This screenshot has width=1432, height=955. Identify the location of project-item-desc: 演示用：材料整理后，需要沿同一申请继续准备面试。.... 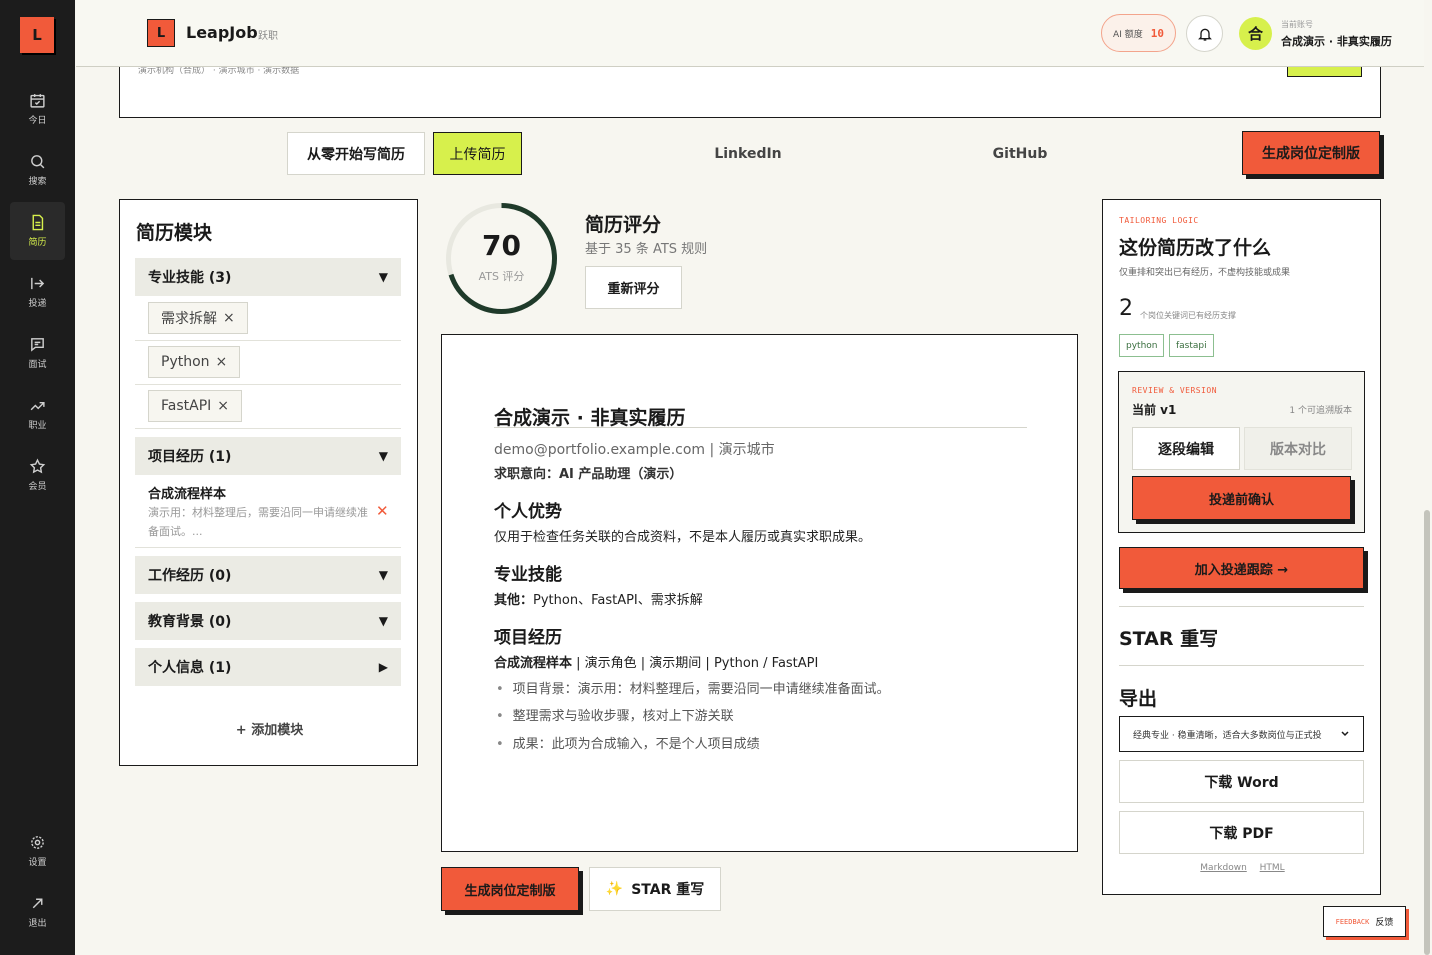
(258, 522).